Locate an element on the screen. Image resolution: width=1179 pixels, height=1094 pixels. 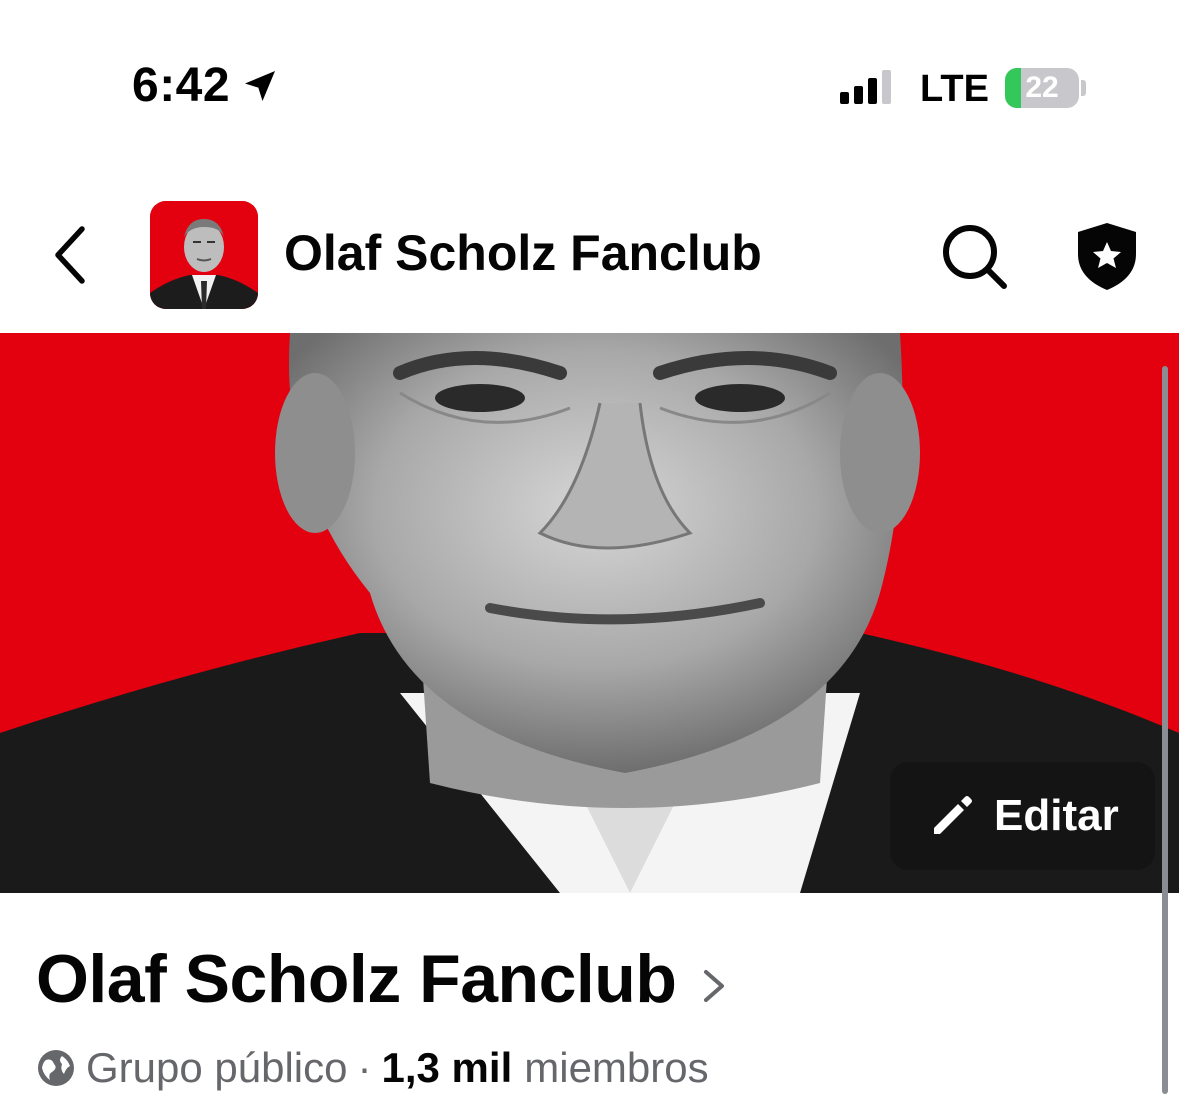
battery-percent: 22 is located at coordinates (1042, 87).